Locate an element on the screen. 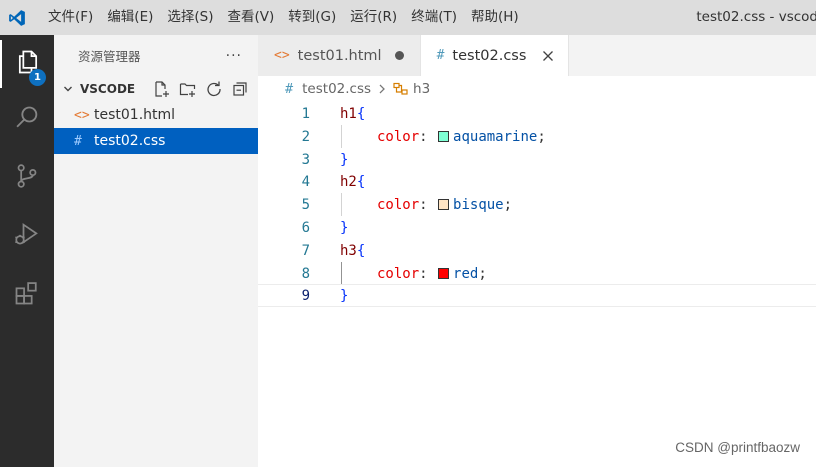  tab-test02-css: # test02.css is located at coordinates (495, 55).